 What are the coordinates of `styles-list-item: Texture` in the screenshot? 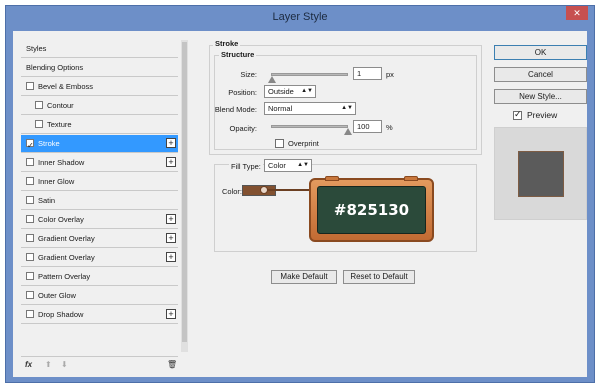 It's located at (99, 125).